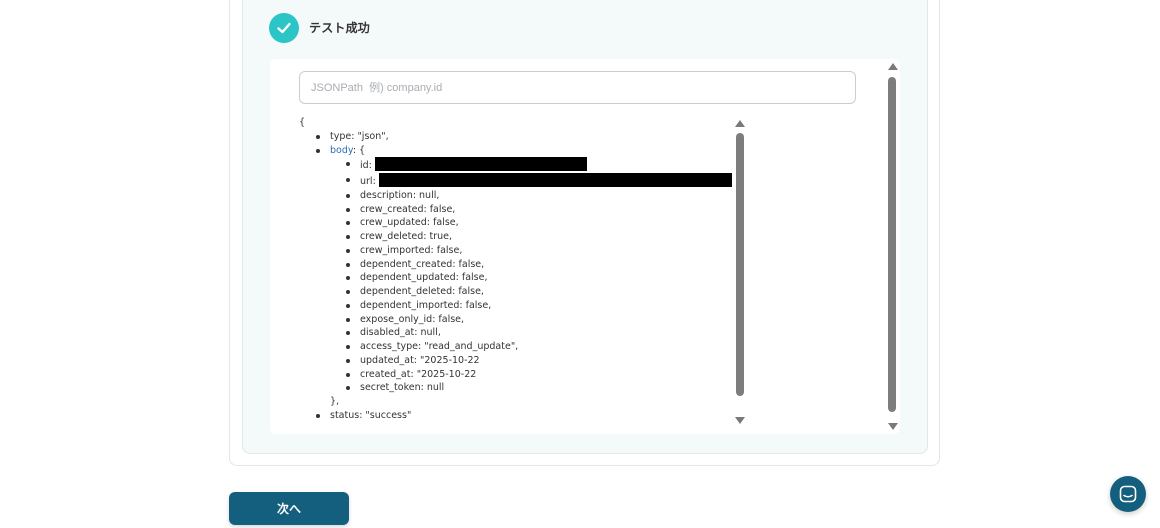 This screenshot has height=528, width=1160. What do you see at coordinates (340, 28) in the screenshot?
I see `test-success-title: テスト成功` at bounding box center [340, 28].